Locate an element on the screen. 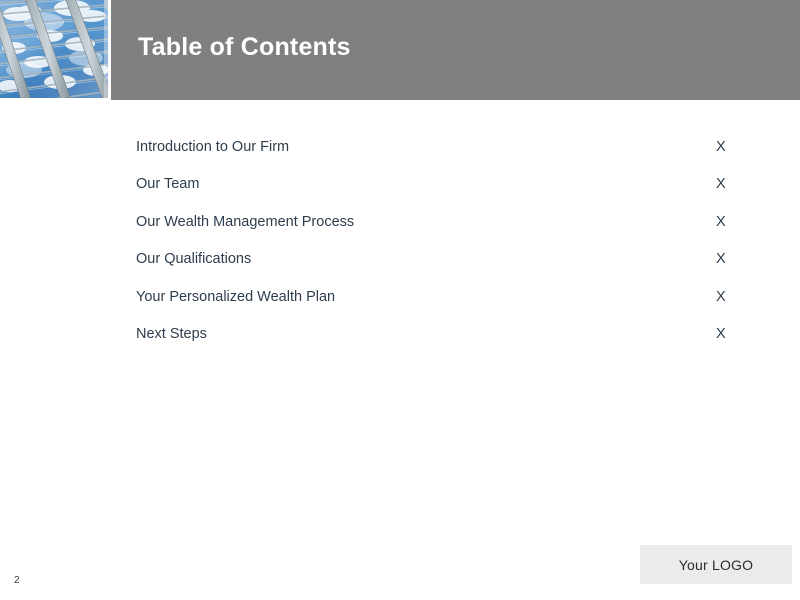  toc-item-label: Introduction to Our Firm is located at coordinates (213, 147).